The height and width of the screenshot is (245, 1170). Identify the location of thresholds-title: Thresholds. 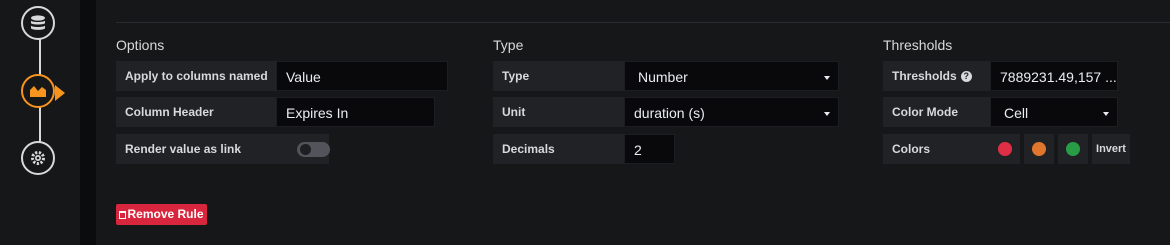
(918, 45).